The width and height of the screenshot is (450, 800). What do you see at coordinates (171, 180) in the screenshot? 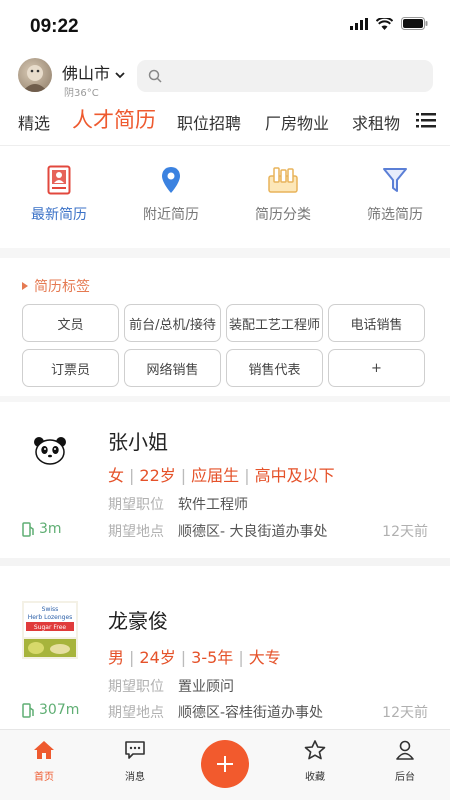
I see `location-pin-icon` at bounding box center [171, 180].